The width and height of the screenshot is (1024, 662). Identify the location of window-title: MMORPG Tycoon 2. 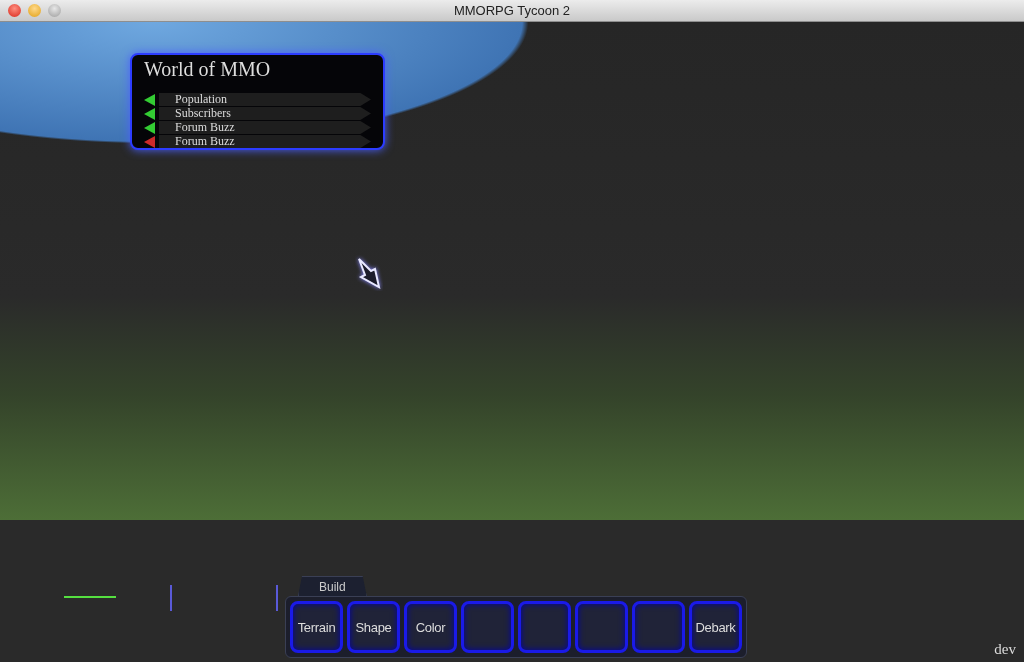
(512, 10).